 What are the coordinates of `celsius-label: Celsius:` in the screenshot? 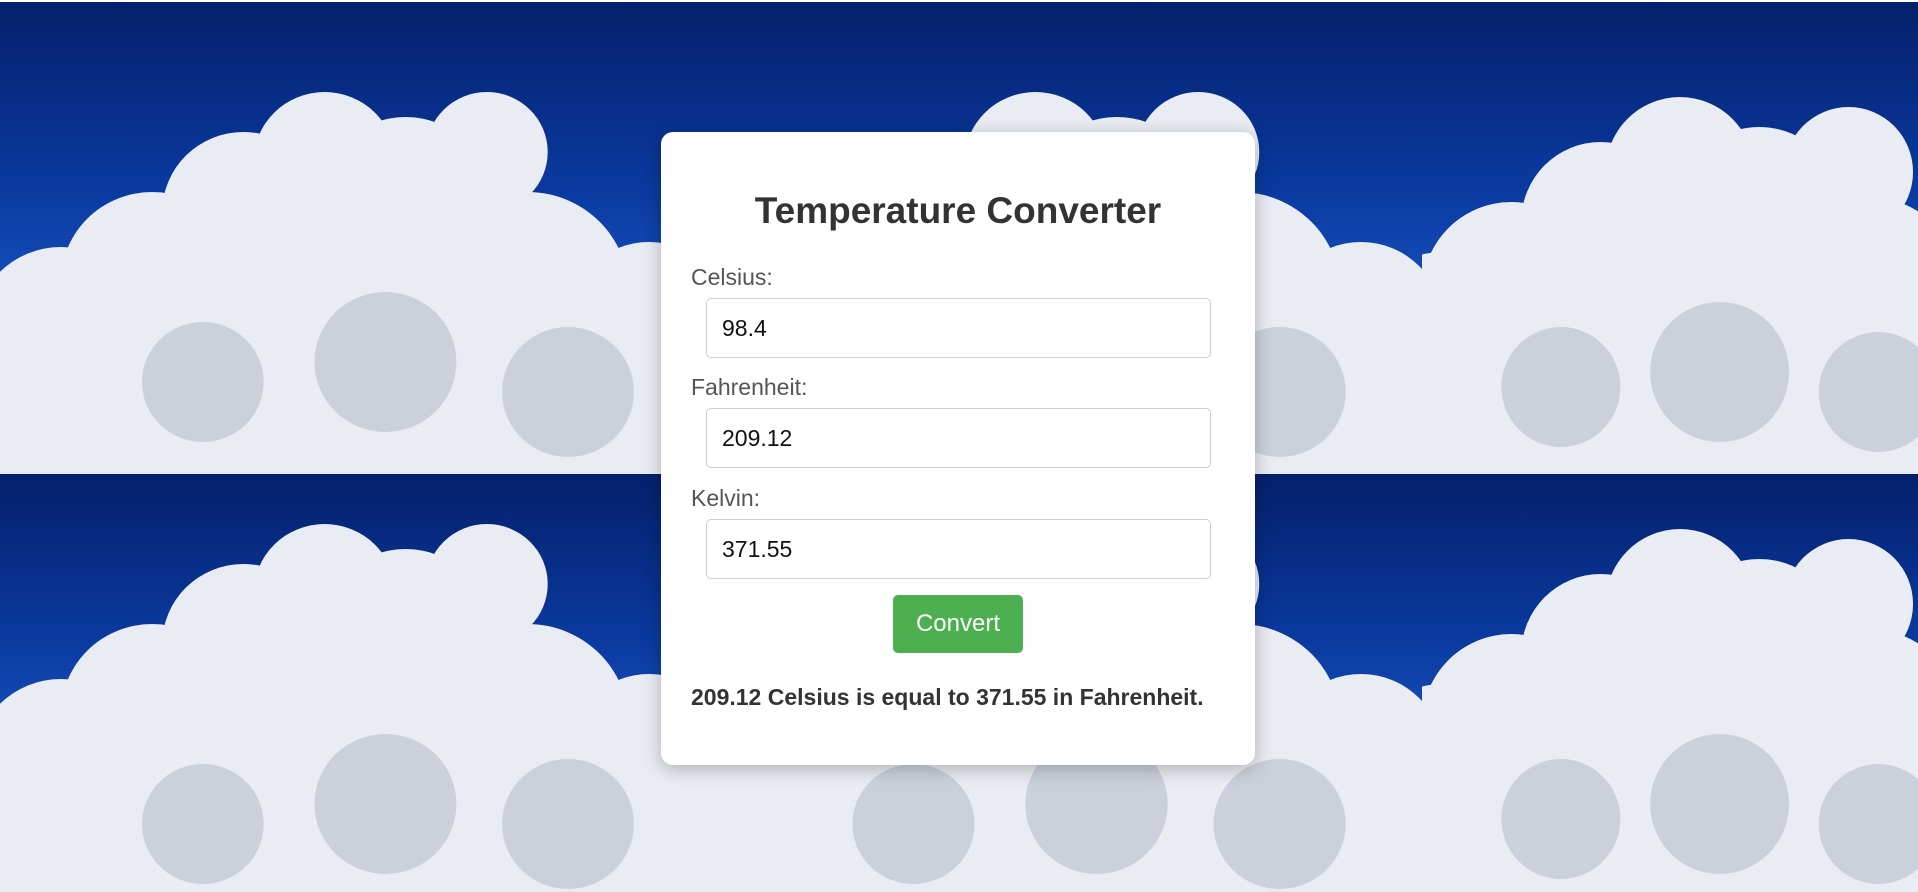 It's located at (732, 277).